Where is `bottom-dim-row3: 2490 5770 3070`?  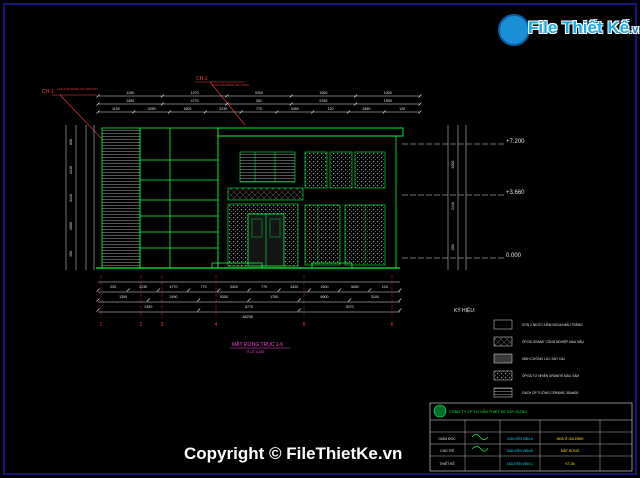 bottom-dim-row3: 2490 5770 3070 is located at coordinates (249, 308).